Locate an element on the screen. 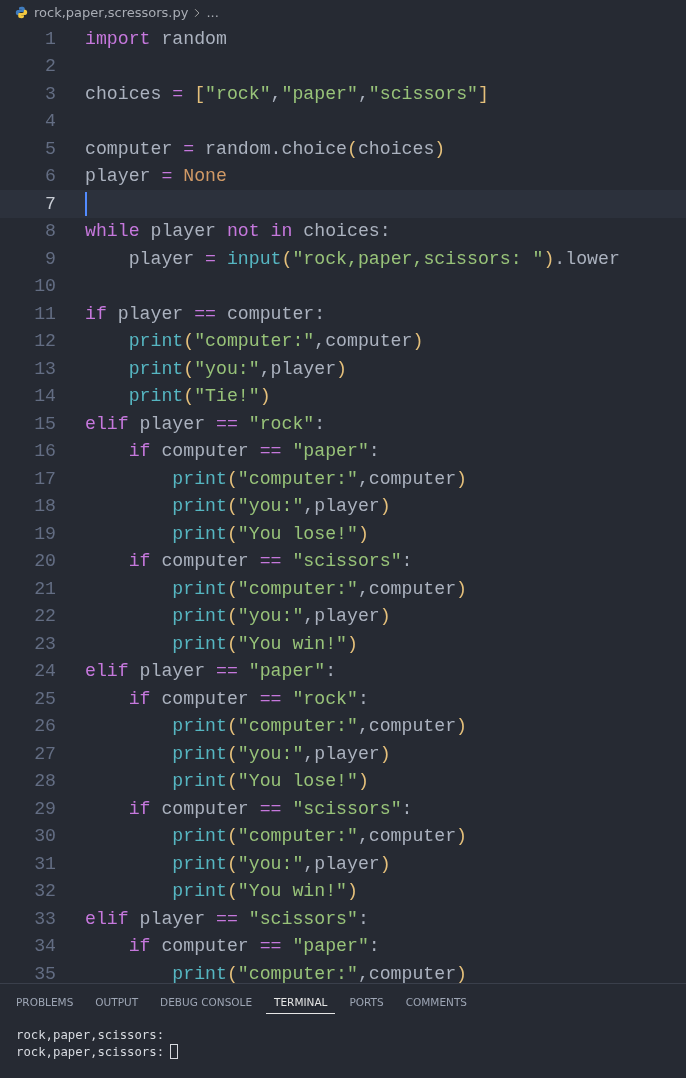  code-line: print("Tie!") is located at coordinates (199, 396).